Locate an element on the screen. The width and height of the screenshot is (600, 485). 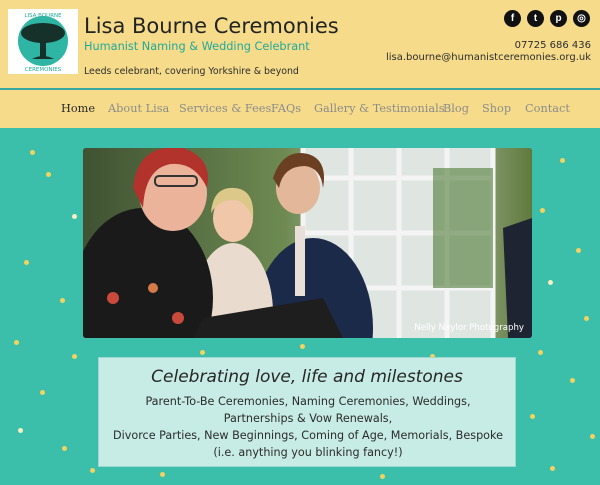
site-tagline: Humanist Naming & Wedding Celebrant is located at coordinates (197, 46).